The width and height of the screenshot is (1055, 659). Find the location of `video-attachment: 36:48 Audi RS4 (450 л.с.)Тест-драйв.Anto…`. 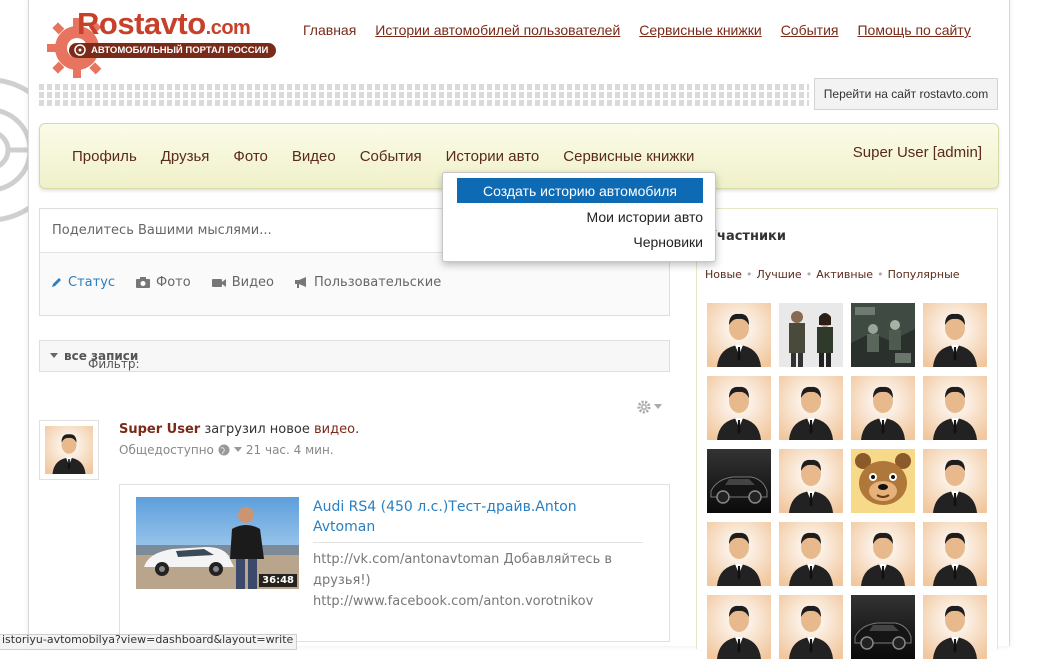

video-attachment: 36:48 Audi RS4 (450 л.с.)Тест-драйв.Anto… is located at coordinates (394, 563).